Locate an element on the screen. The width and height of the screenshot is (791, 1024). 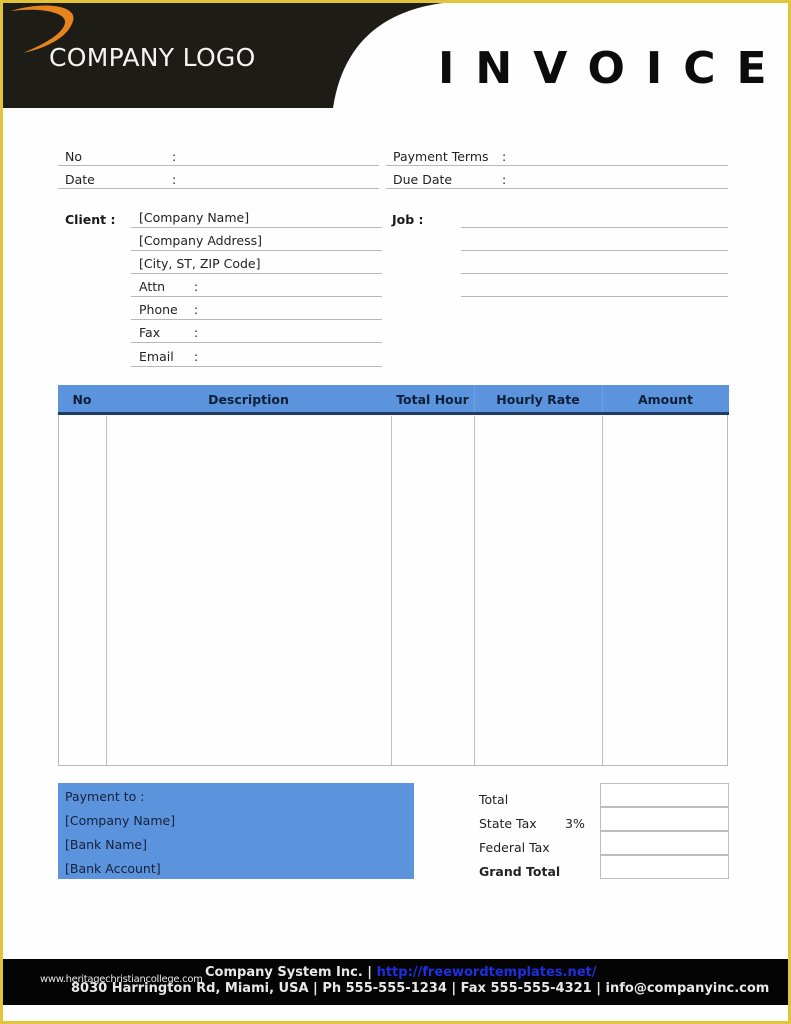
invoice-date-field: Date : is located at coordinates (218, 177).